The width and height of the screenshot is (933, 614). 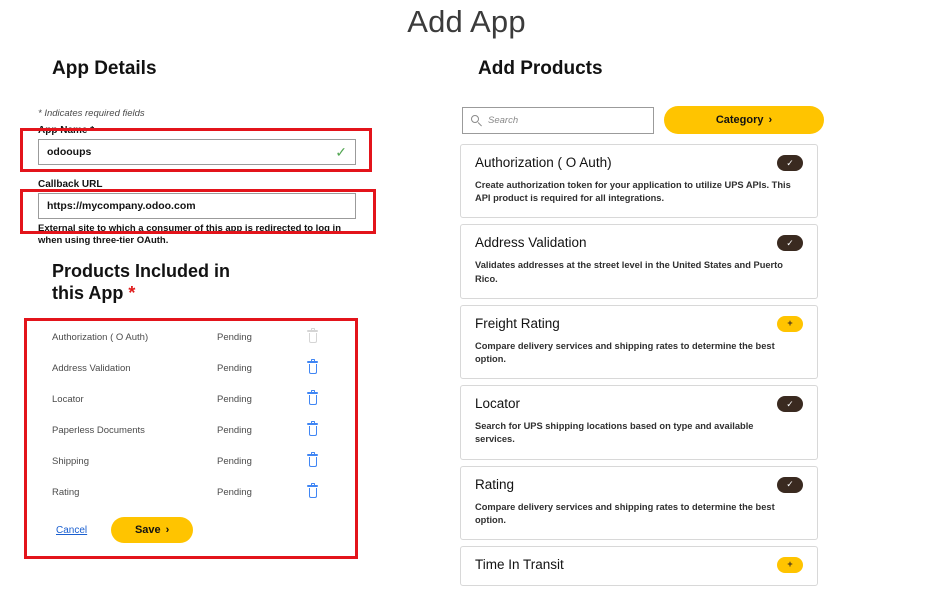 I want to click on category-button: Category ›, so click(x=744, y=120).